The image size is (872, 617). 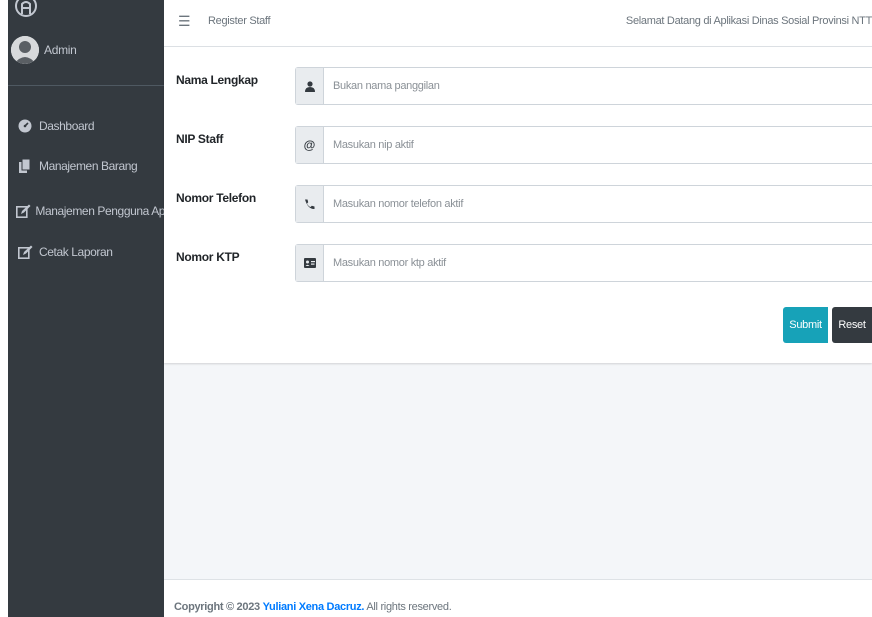 What do you see at coordinates (25, 166) in the screenshot?
I see `copy-icon` at bounding box center [25, 166].